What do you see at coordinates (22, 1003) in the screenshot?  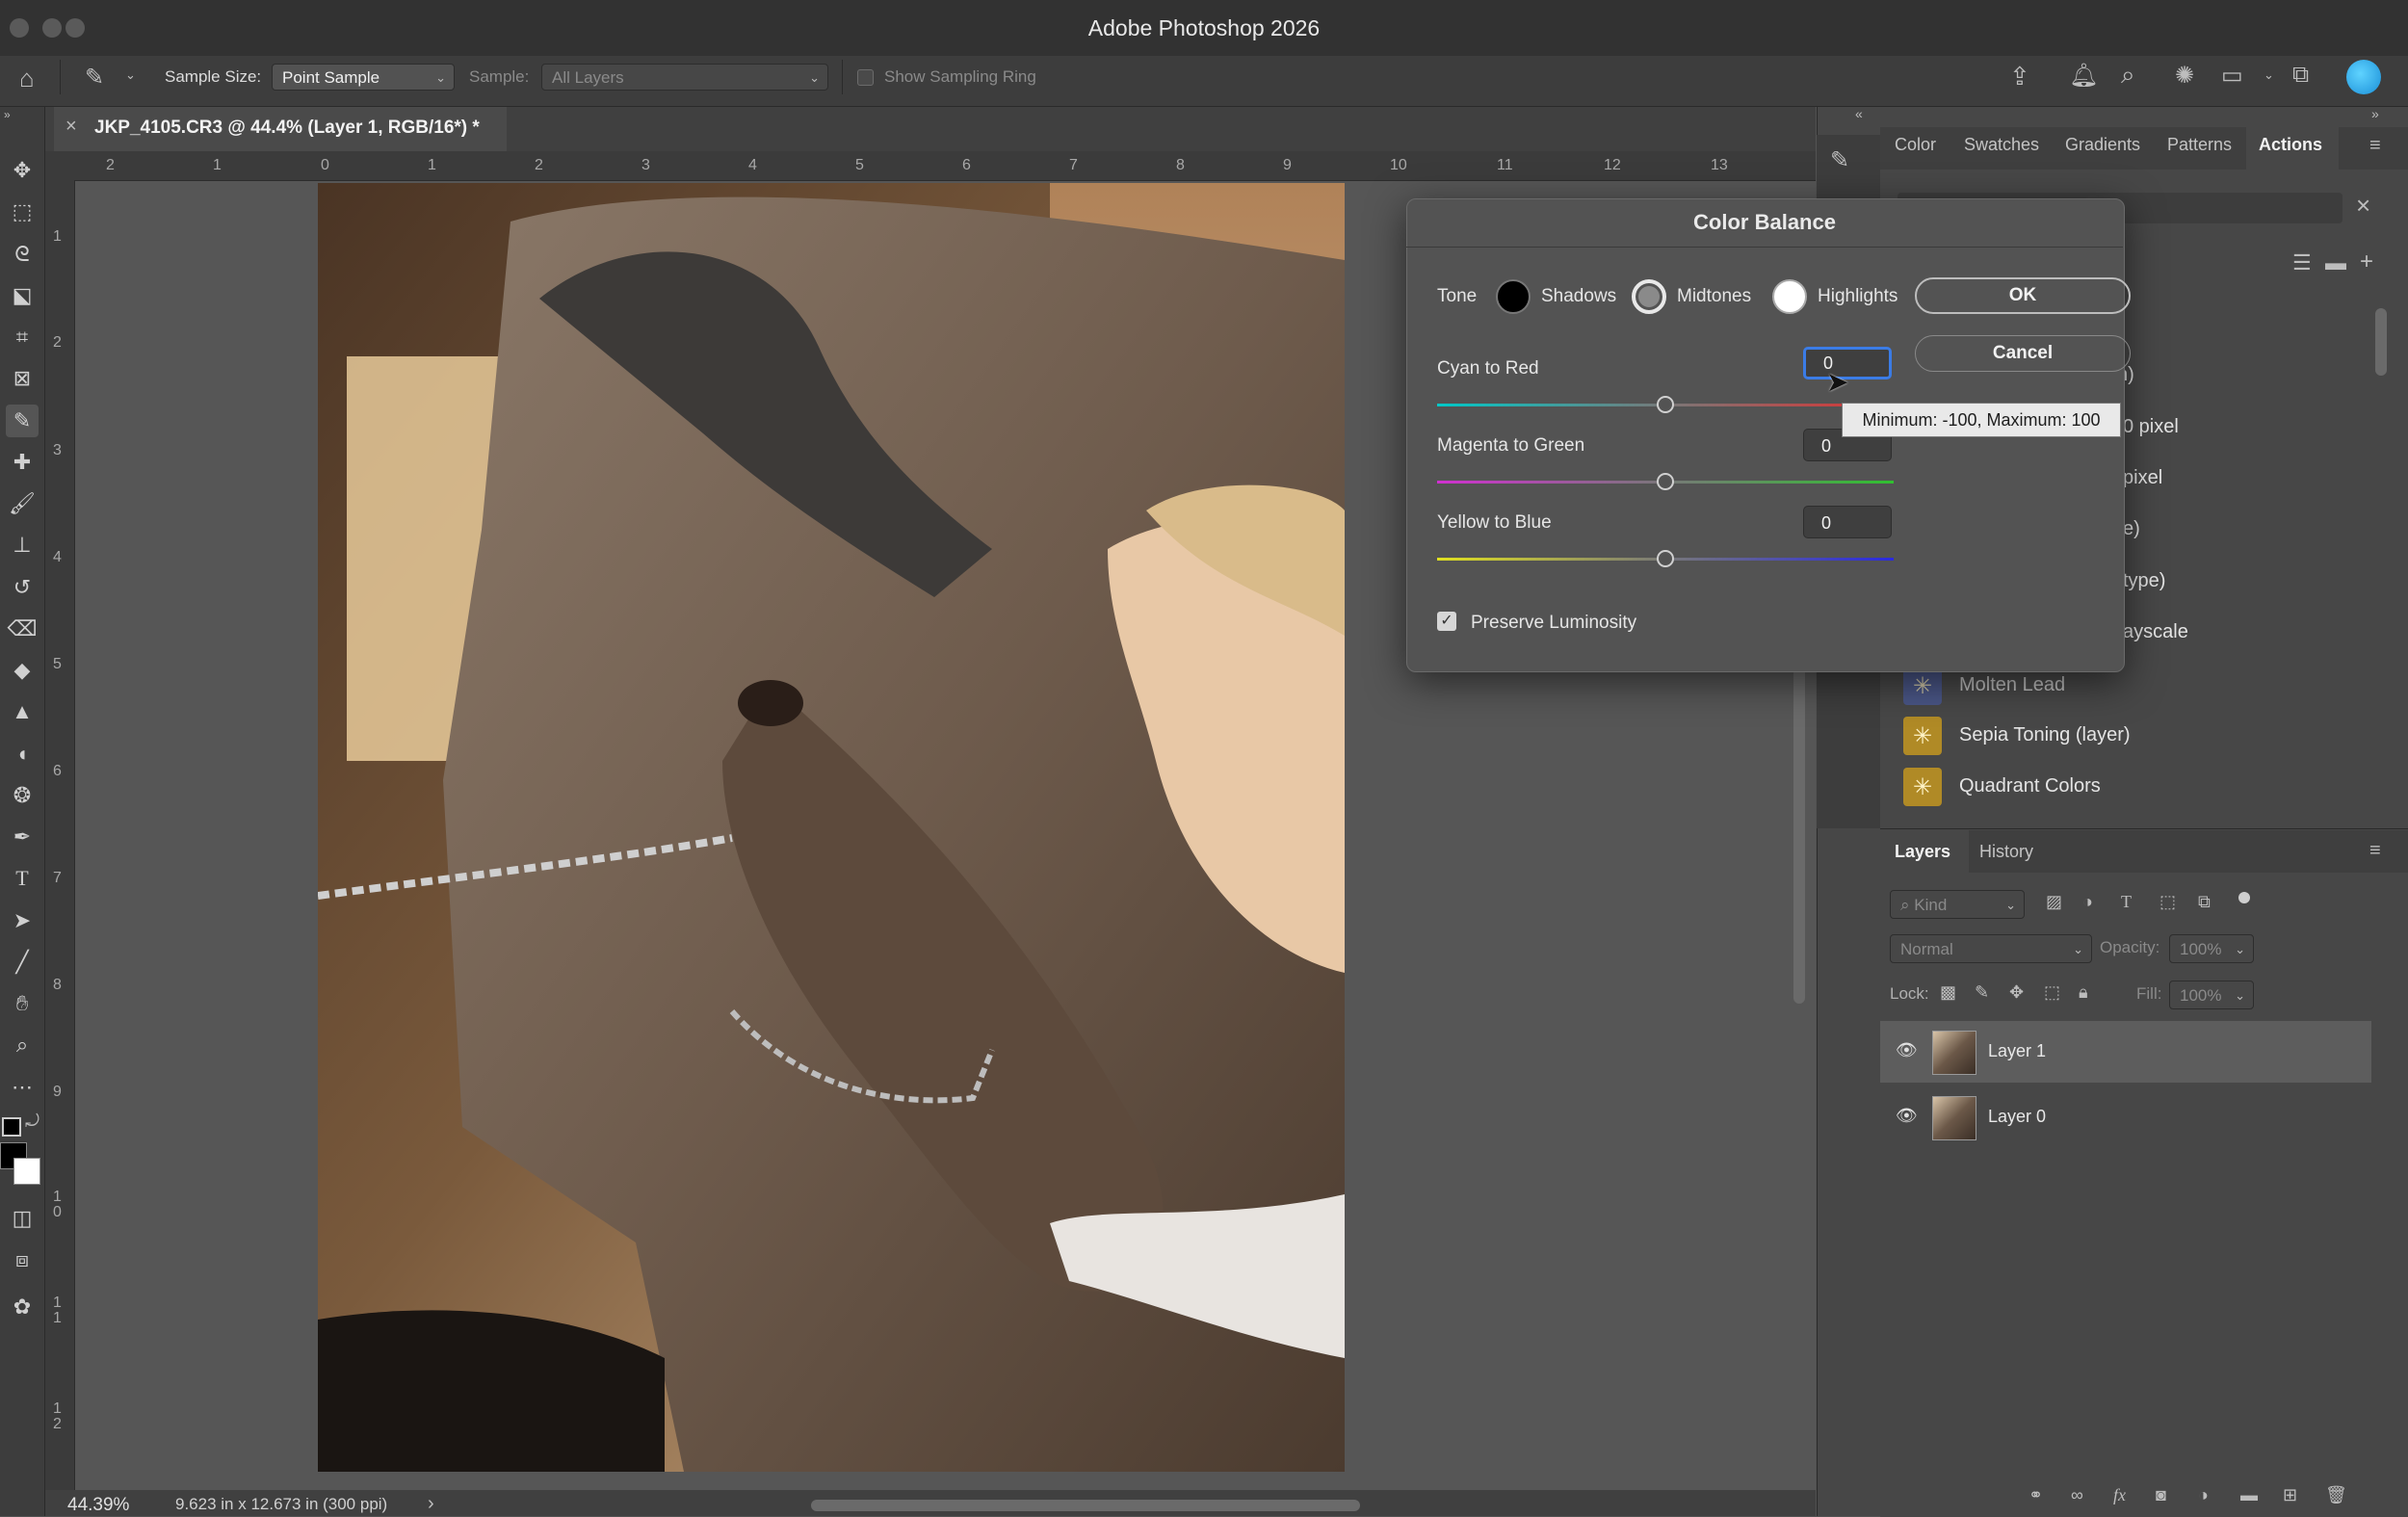 I see `hand-tool-icon: ✋︎` at bounding box center [22, 1003].